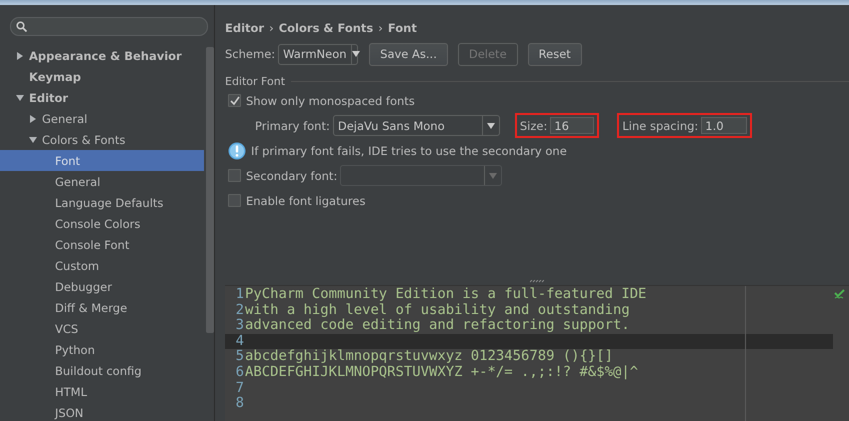 The image size is (849, 421). What do you see at coordinates (102, 55) in the screenshot?
I see `tree-item: Appearance & Behavior` at bounding box center [102, 55].